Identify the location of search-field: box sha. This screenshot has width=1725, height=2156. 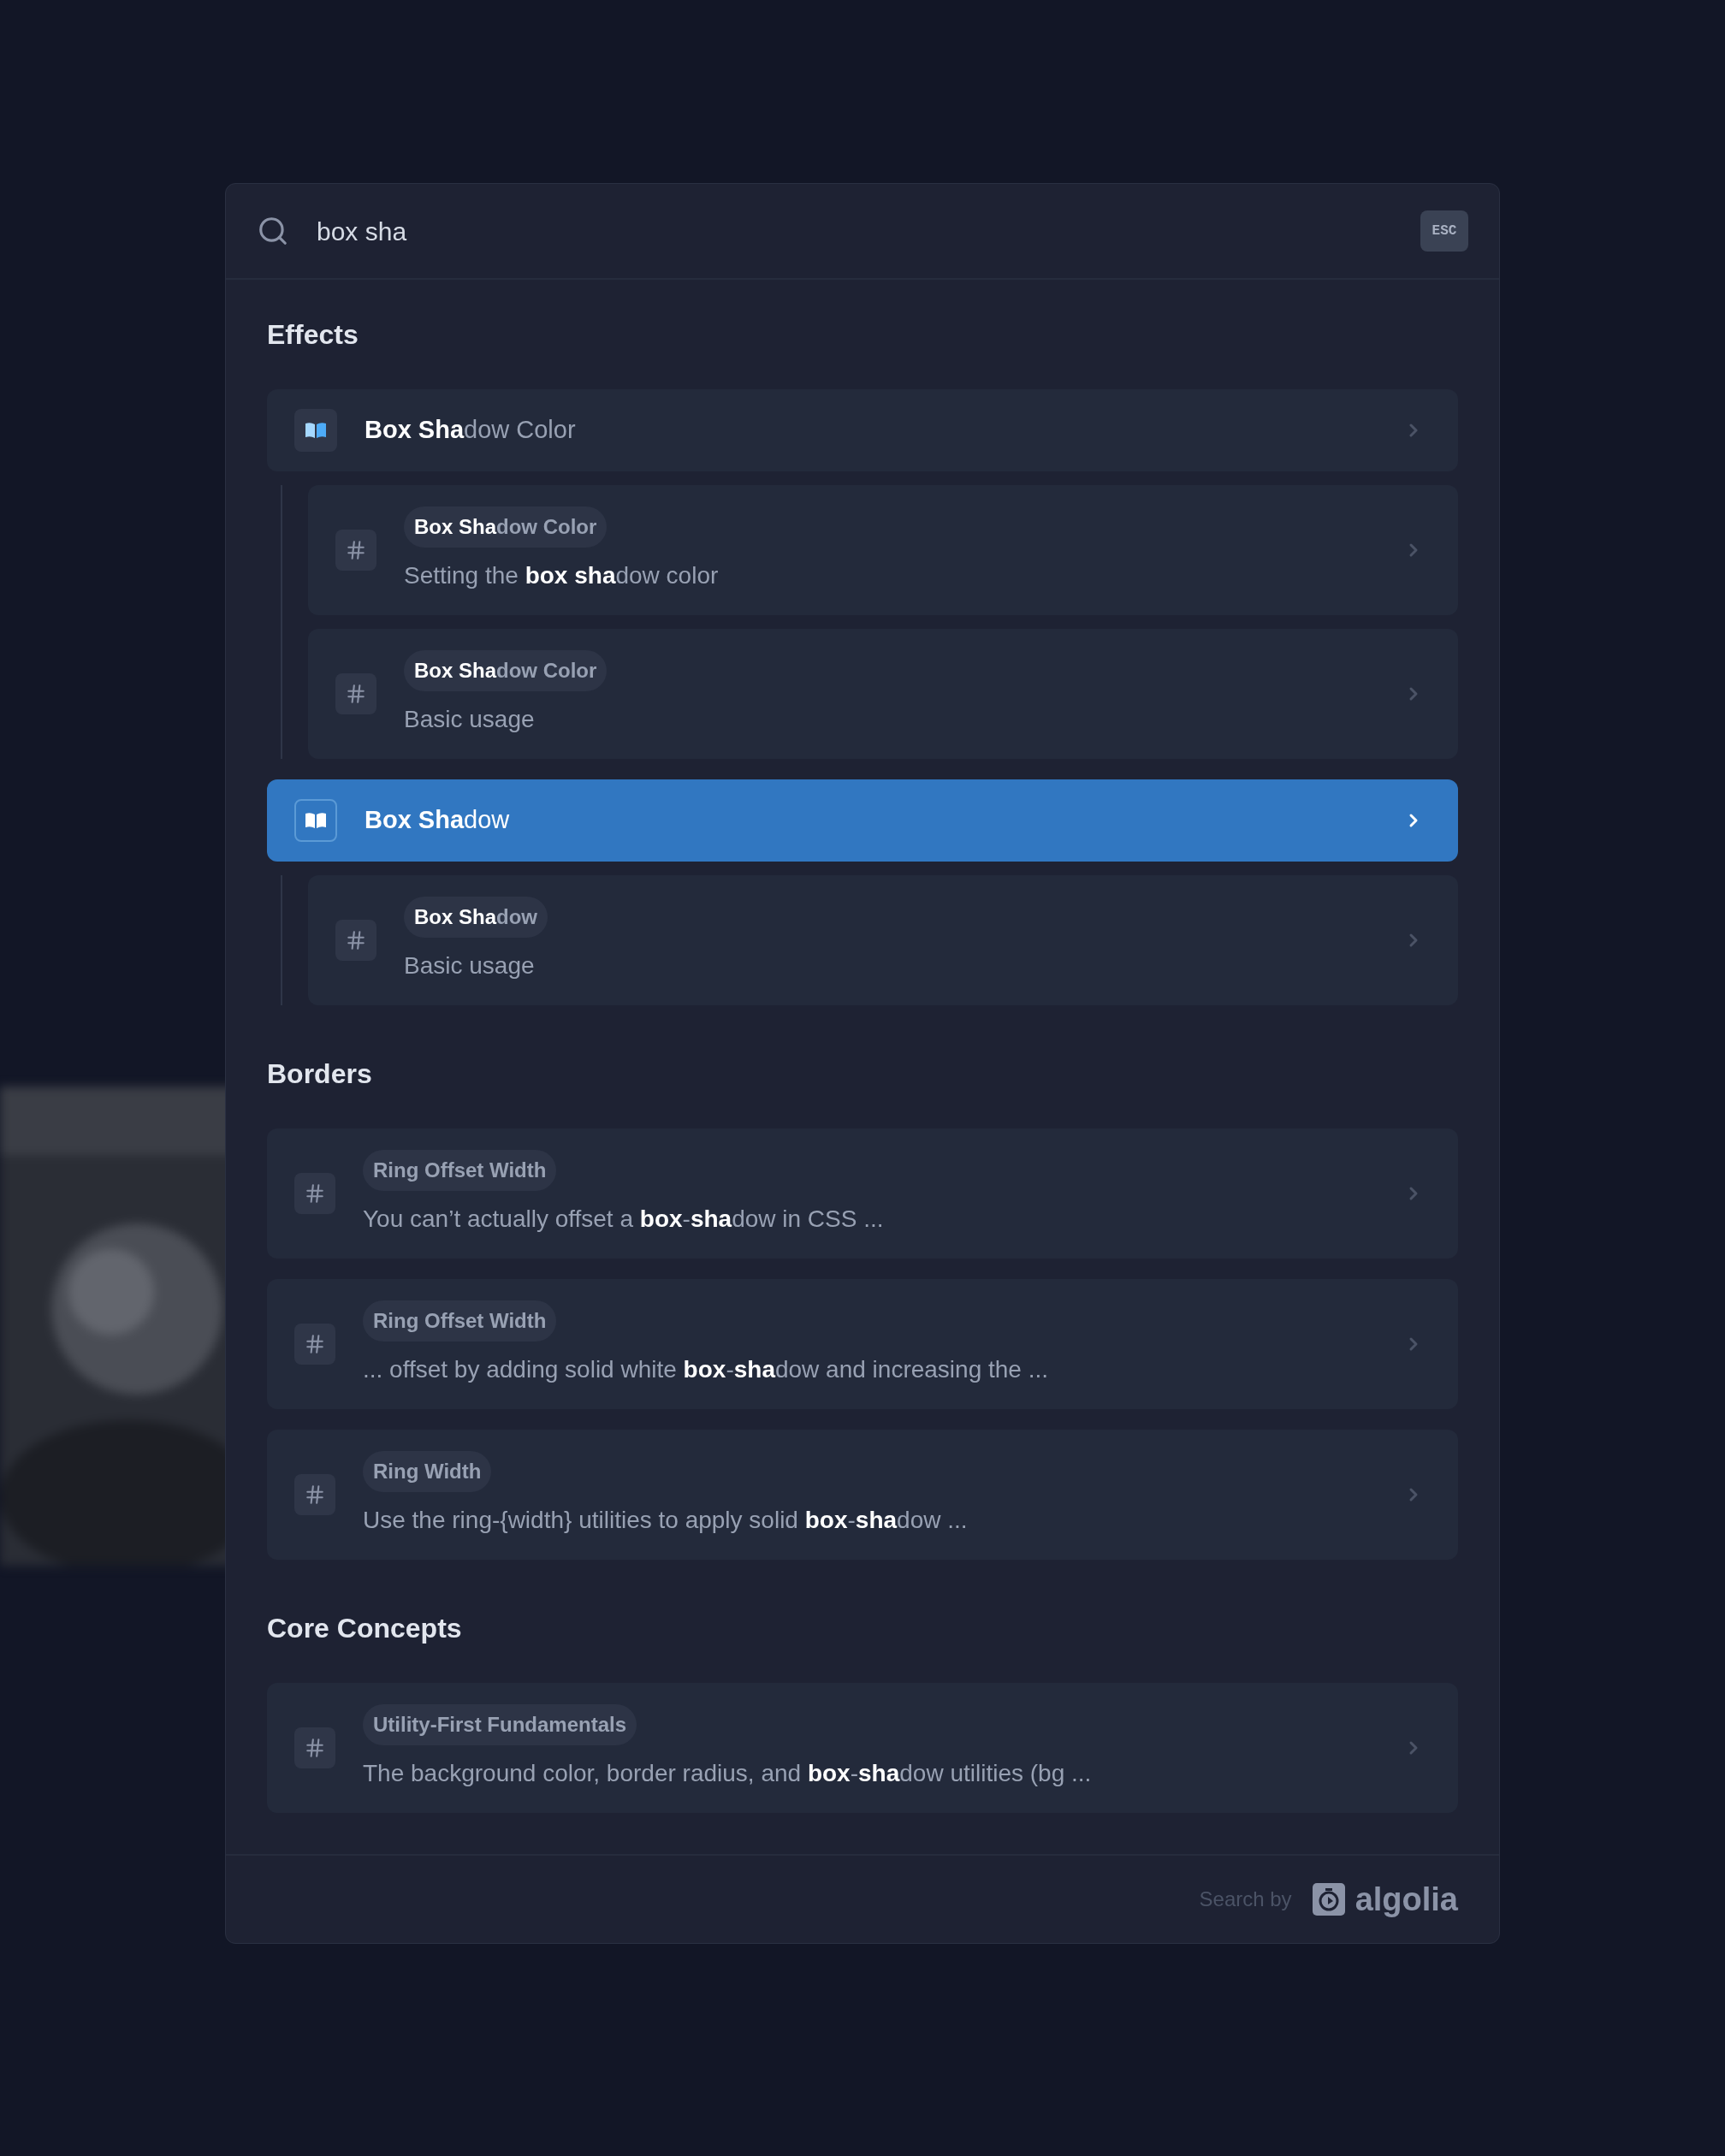
(855, 231).